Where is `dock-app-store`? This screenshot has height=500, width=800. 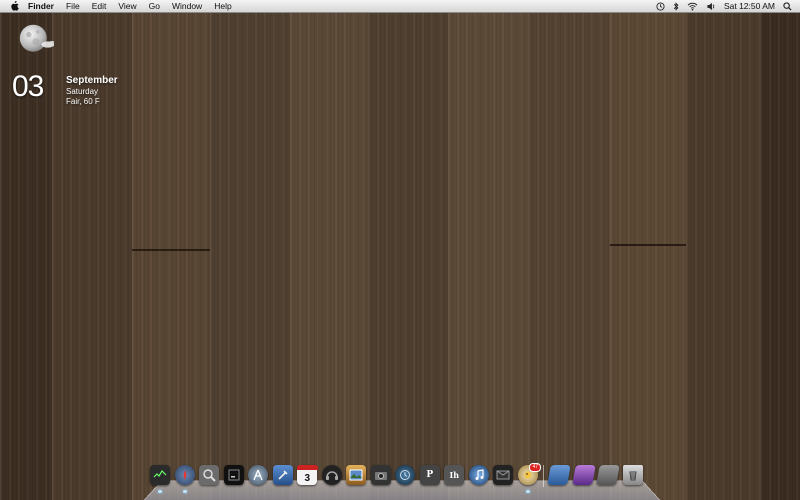 dock-app-store is located at coordinates (258, 479).